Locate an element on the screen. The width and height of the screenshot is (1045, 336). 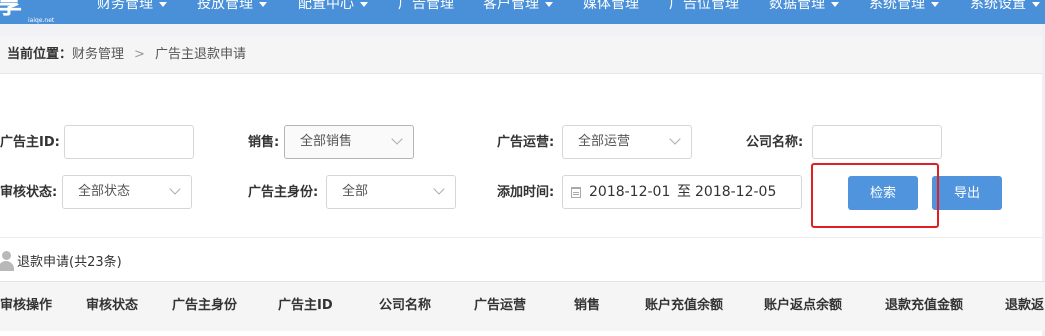
advertiser-identity-select: 全部 is located at coordinates (391, 192).